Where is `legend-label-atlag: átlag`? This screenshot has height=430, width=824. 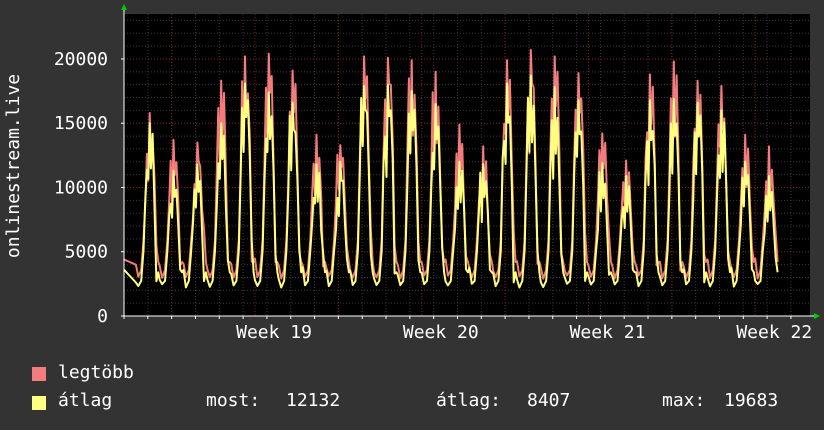
legend-label-atlag: átlag is located at coordinates (85, 400).